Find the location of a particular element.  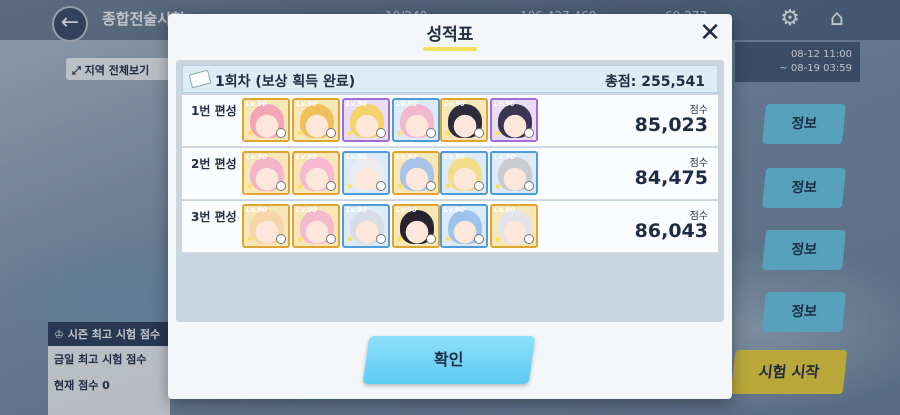

team-score: 86,043 is located at coordinates (671, 231).